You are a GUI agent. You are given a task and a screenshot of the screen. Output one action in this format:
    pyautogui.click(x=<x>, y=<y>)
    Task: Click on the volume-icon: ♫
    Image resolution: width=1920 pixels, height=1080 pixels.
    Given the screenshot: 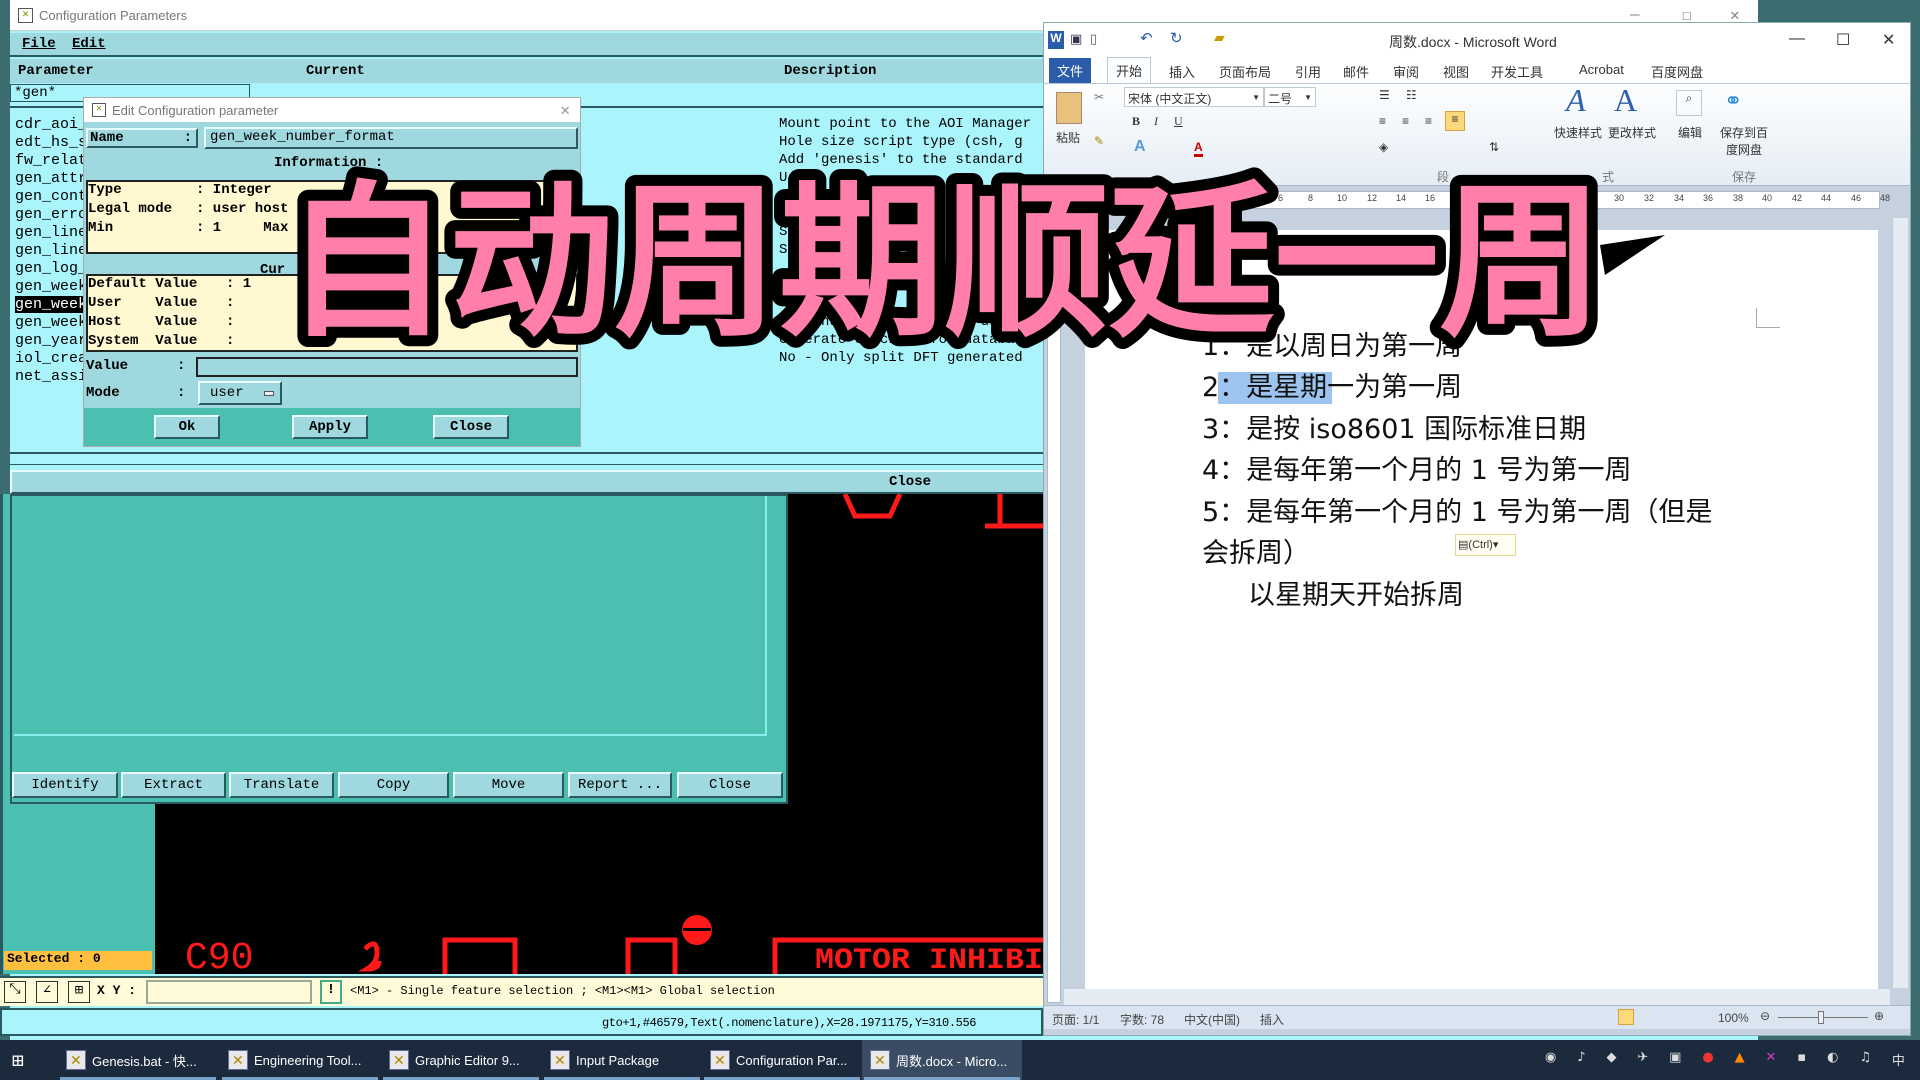 What is the action you would take?
    pyautogui.click(x=1865, y=1061)
    